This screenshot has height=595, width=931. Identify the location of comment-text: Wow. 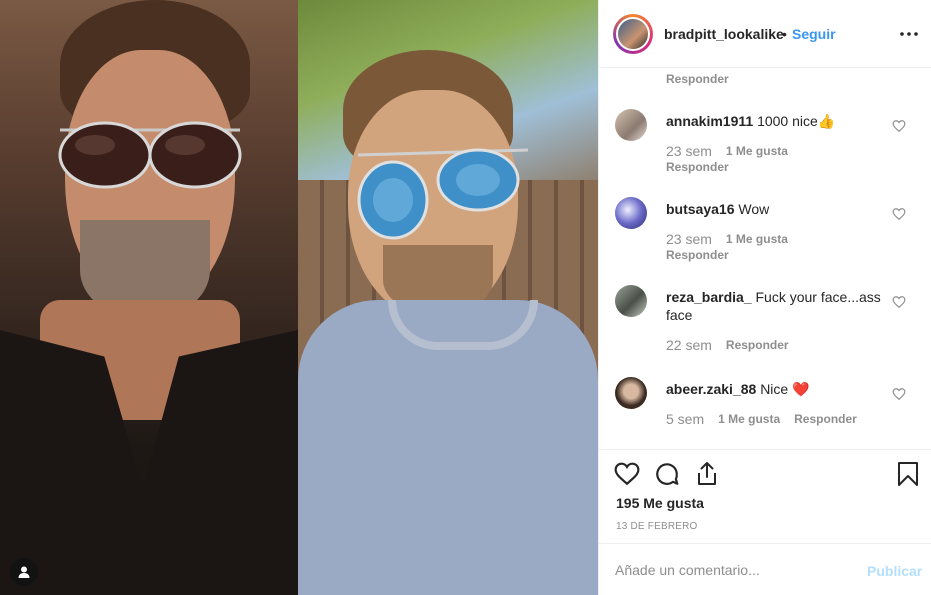
(754, 209).